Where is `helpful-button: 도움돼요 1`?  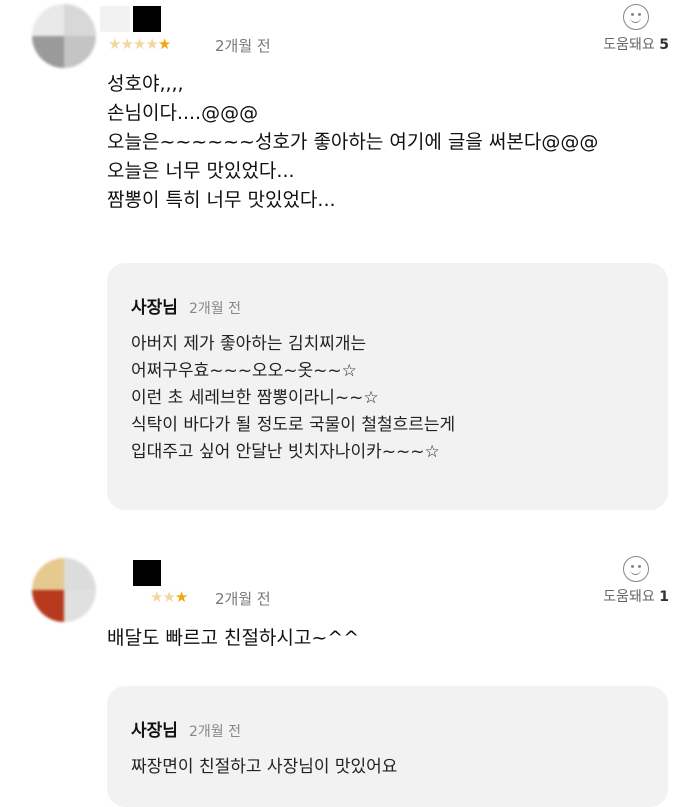 helpful-button: 도움돼요 1 is located at coordinates (636, 581).